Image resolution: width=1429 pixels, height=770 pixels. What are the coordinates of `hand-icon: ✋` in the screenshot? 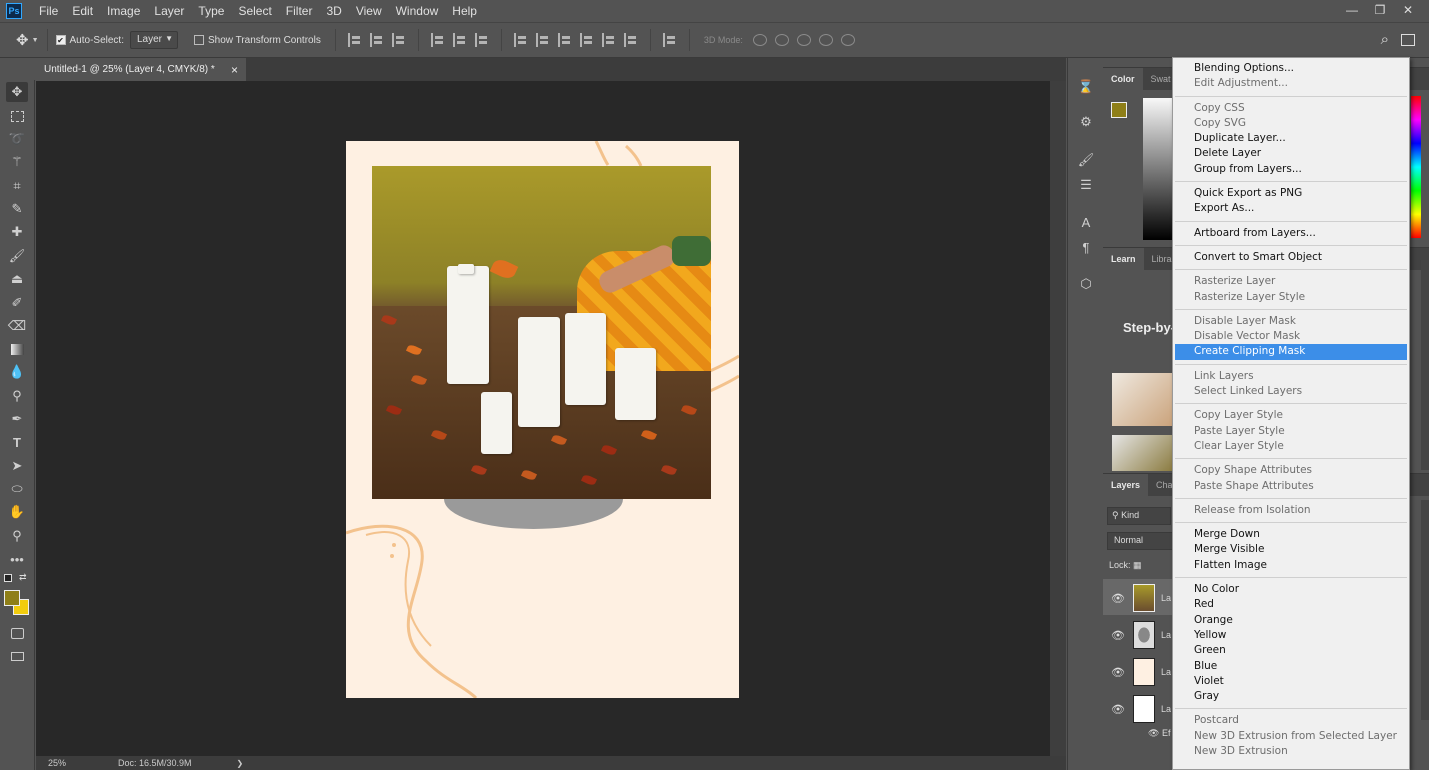 It's located at (17, 512).